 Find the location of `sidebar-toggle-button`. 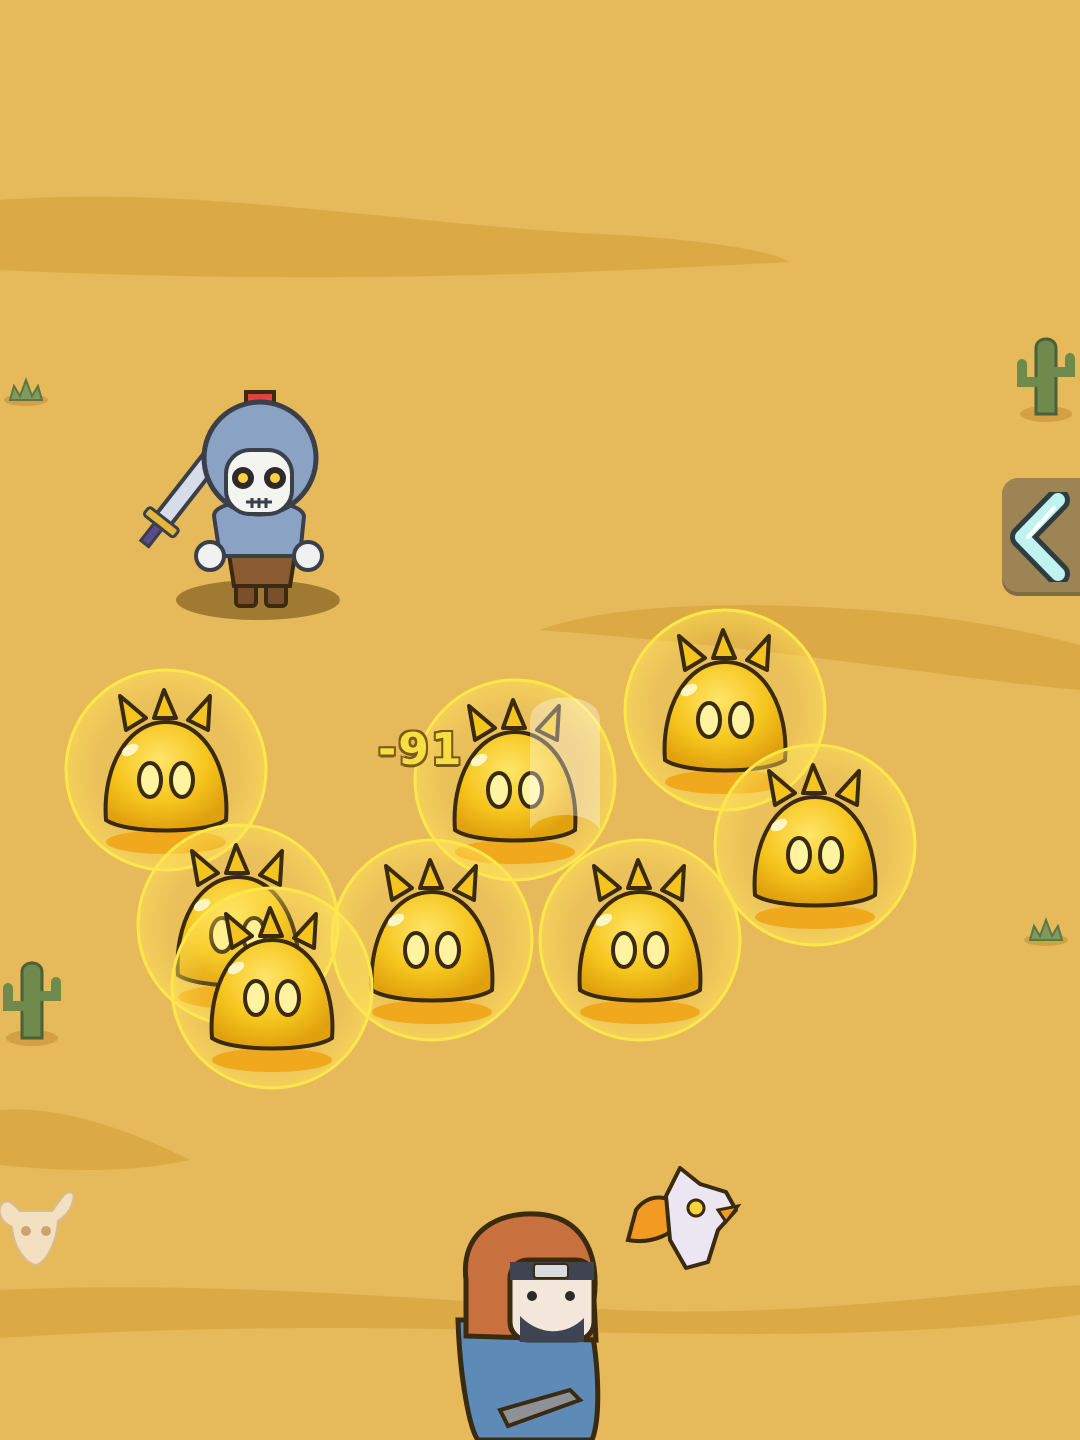

sidebar-toggle-button is located at coordinates (1041, 537).